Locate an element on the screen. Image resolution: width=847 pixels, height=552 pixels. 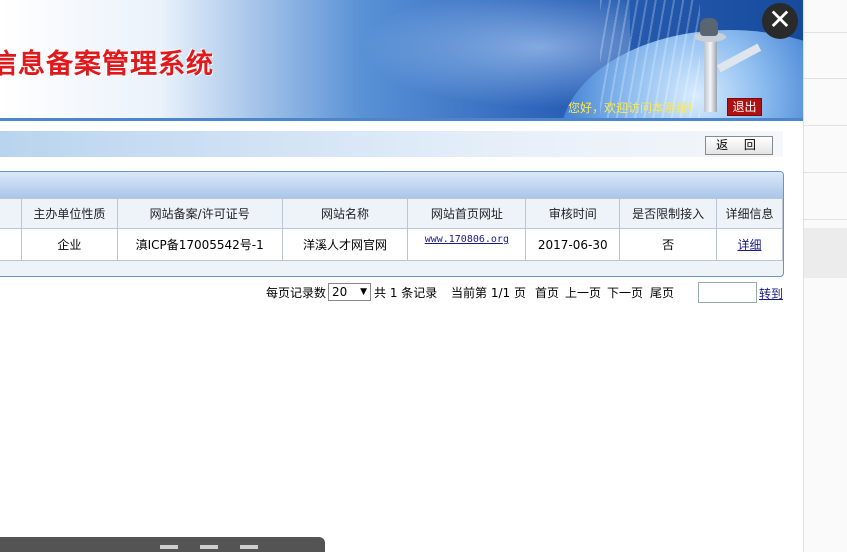
logout-button: 退出 is located at coordinates (744, 107).